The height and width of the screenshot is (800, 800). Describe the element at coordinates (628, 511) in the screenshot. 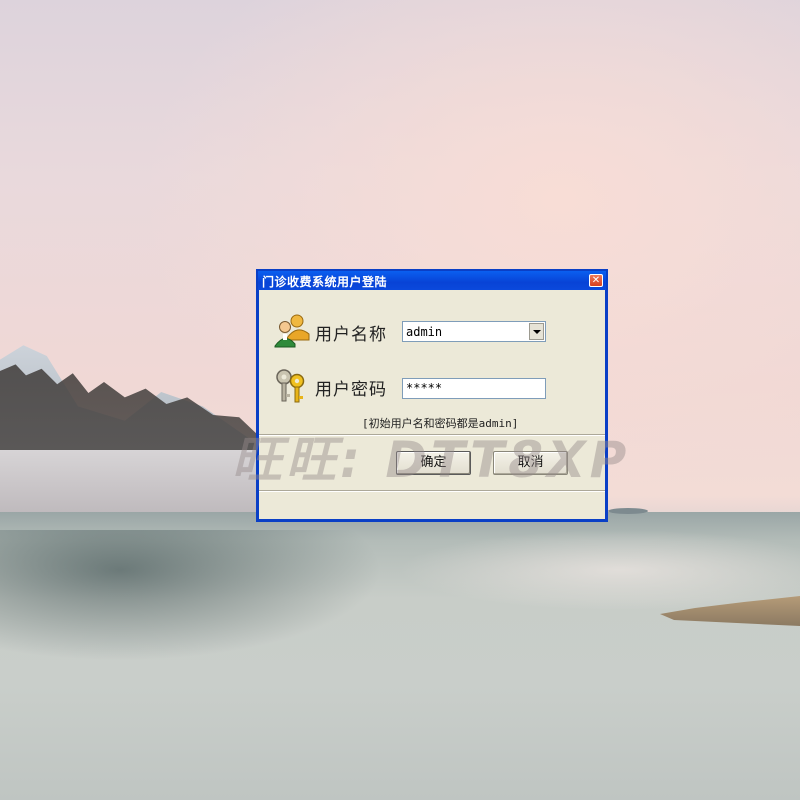

I see `distant-islet` at that location.